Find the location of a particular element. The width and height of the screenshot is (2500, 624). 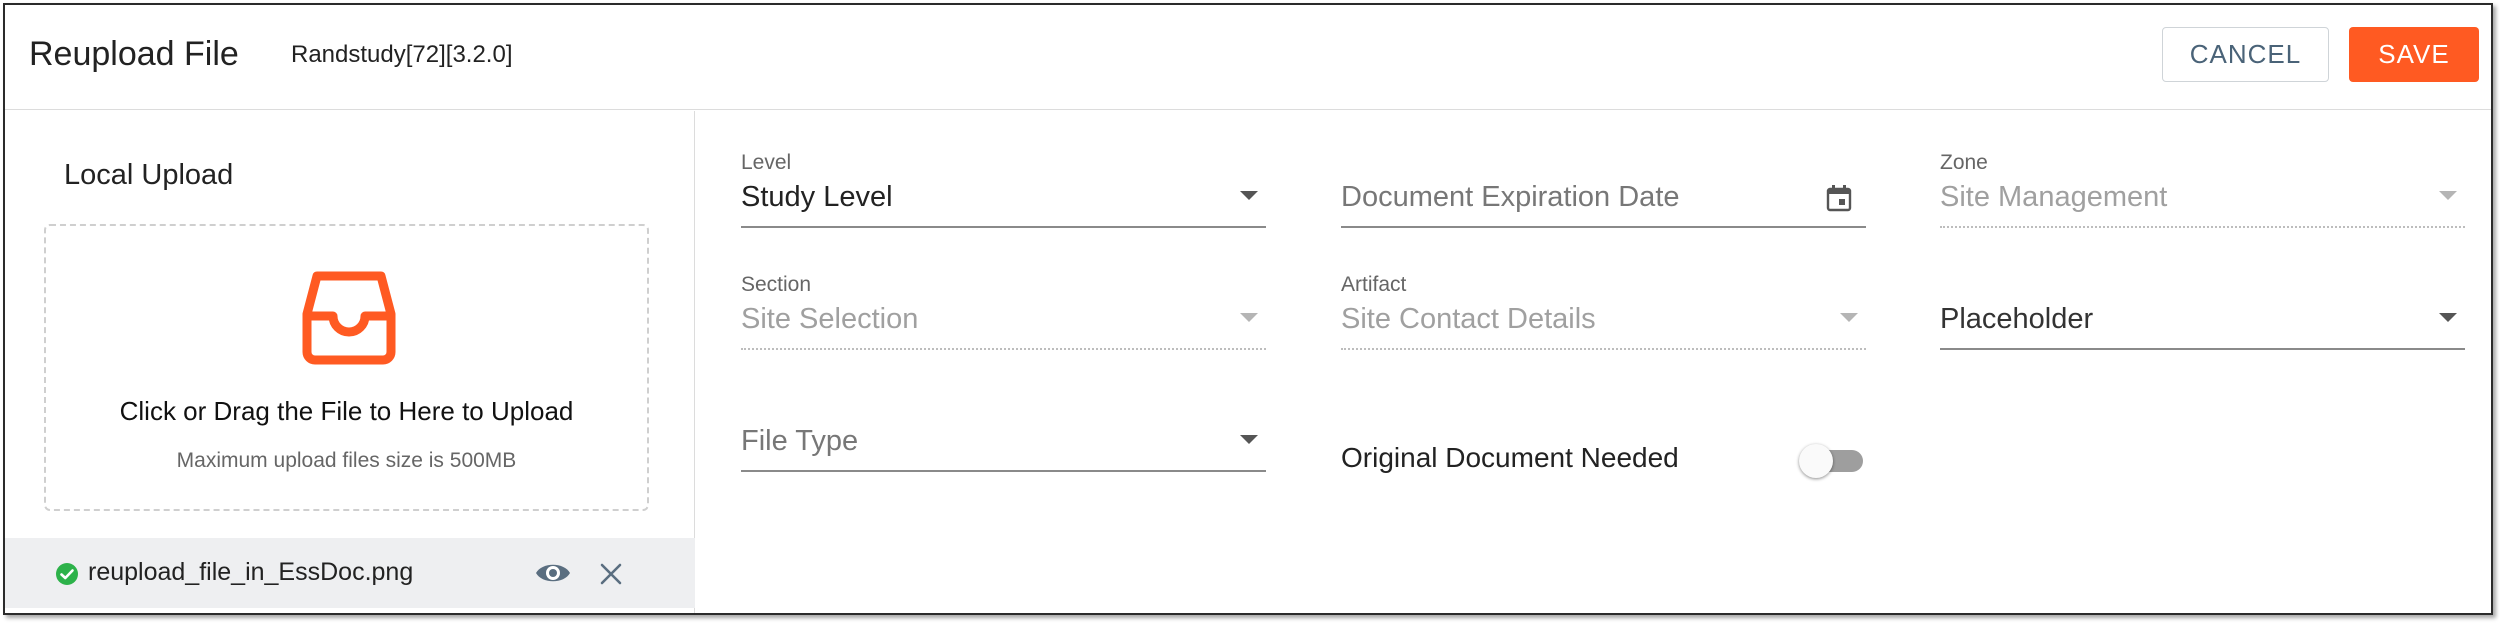

uploaded-file-item: reupload_file_in_EssDoc.png is located at coordinates (350, 573).